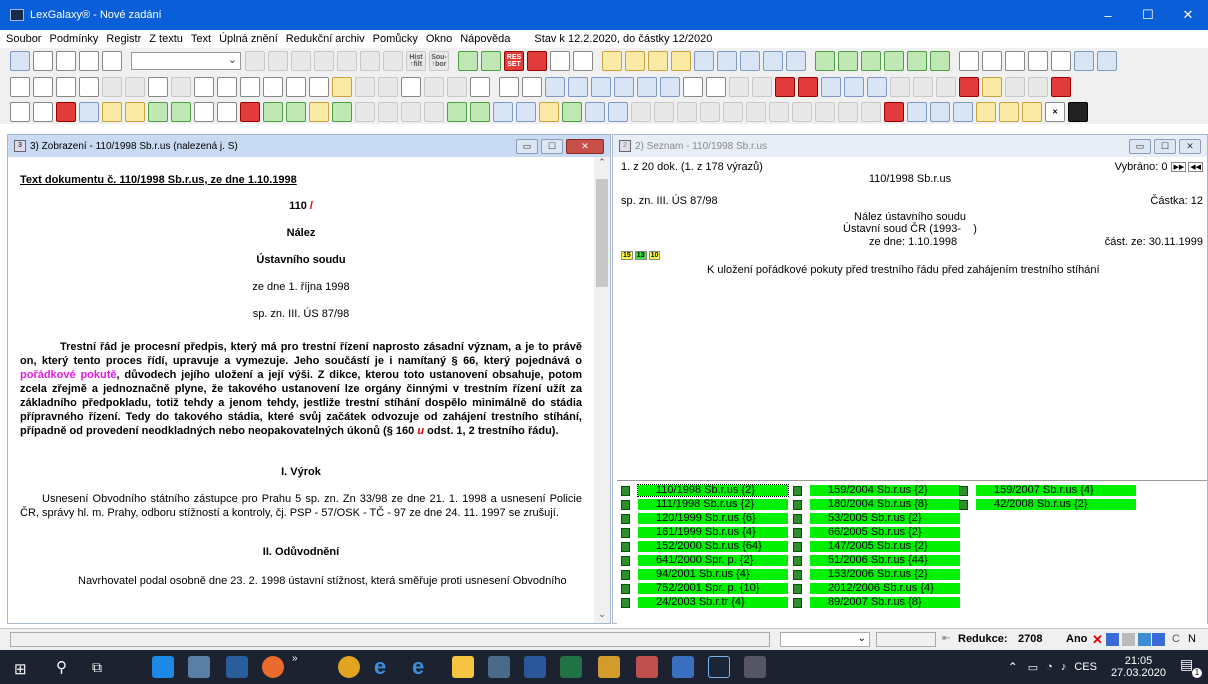 Image resolution: width=1208 pixels, height=684 pixels. What do you see at coordinates (876, 602) in the screenshot?
I see `result-list-item: 89/2007 Sb.r.us {8}` at bounding box center [876, 602].